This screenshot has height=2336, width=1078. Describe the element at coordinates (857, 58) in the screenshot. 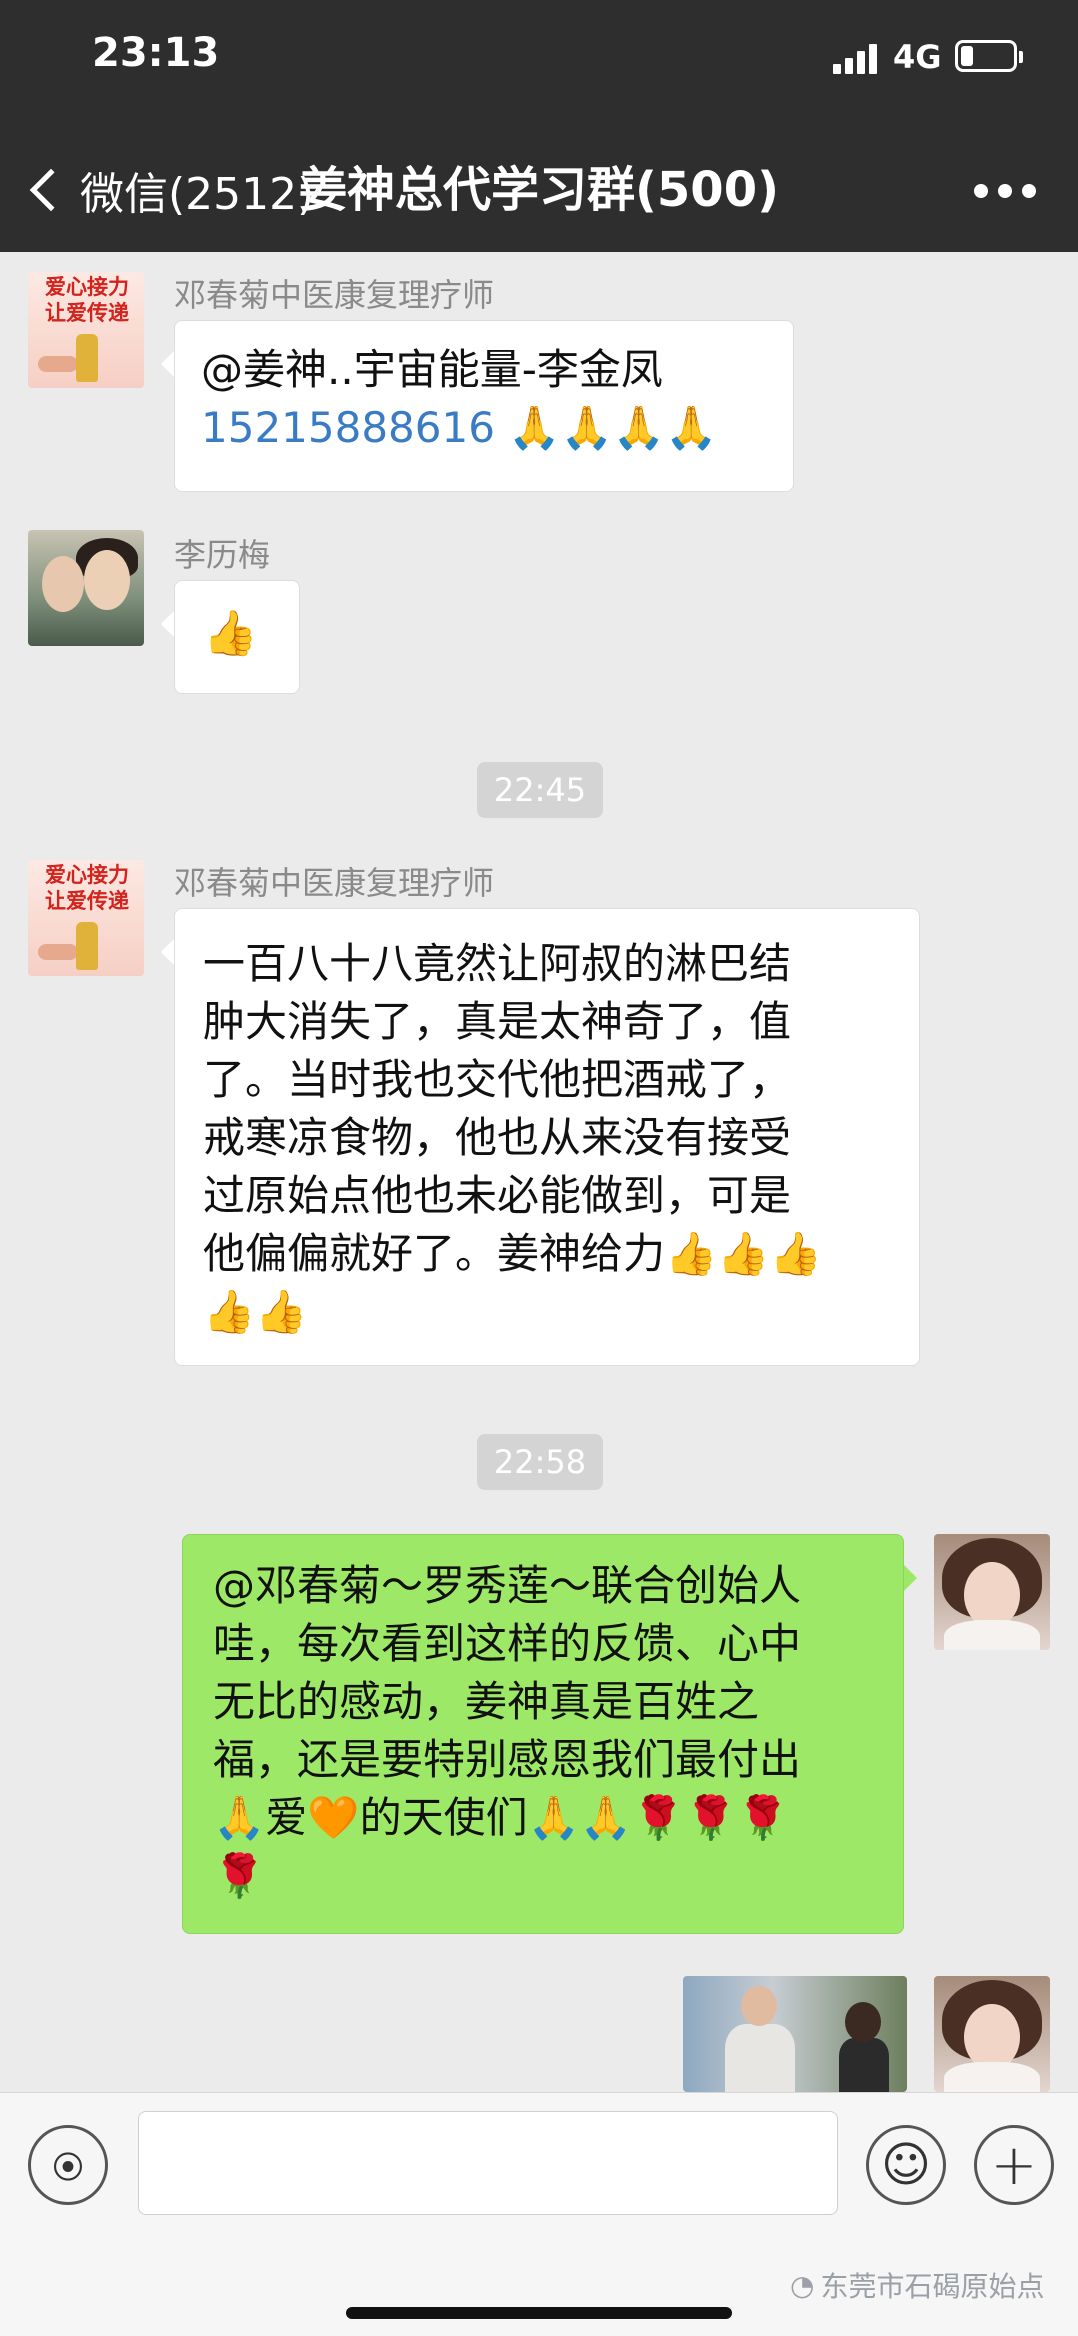

I see `signal-icon` at that location.